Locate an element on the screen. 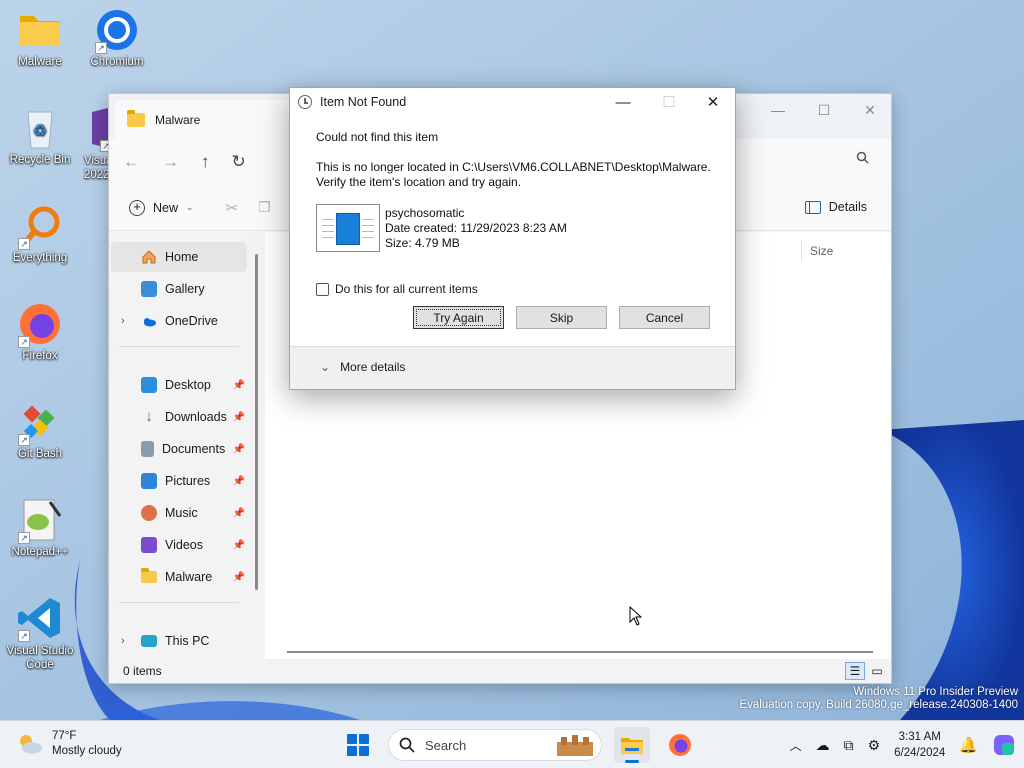 This screenshot has height=768, width=1024. onedrive-offline-icon: ☁ is located at coordinates (823, 745).